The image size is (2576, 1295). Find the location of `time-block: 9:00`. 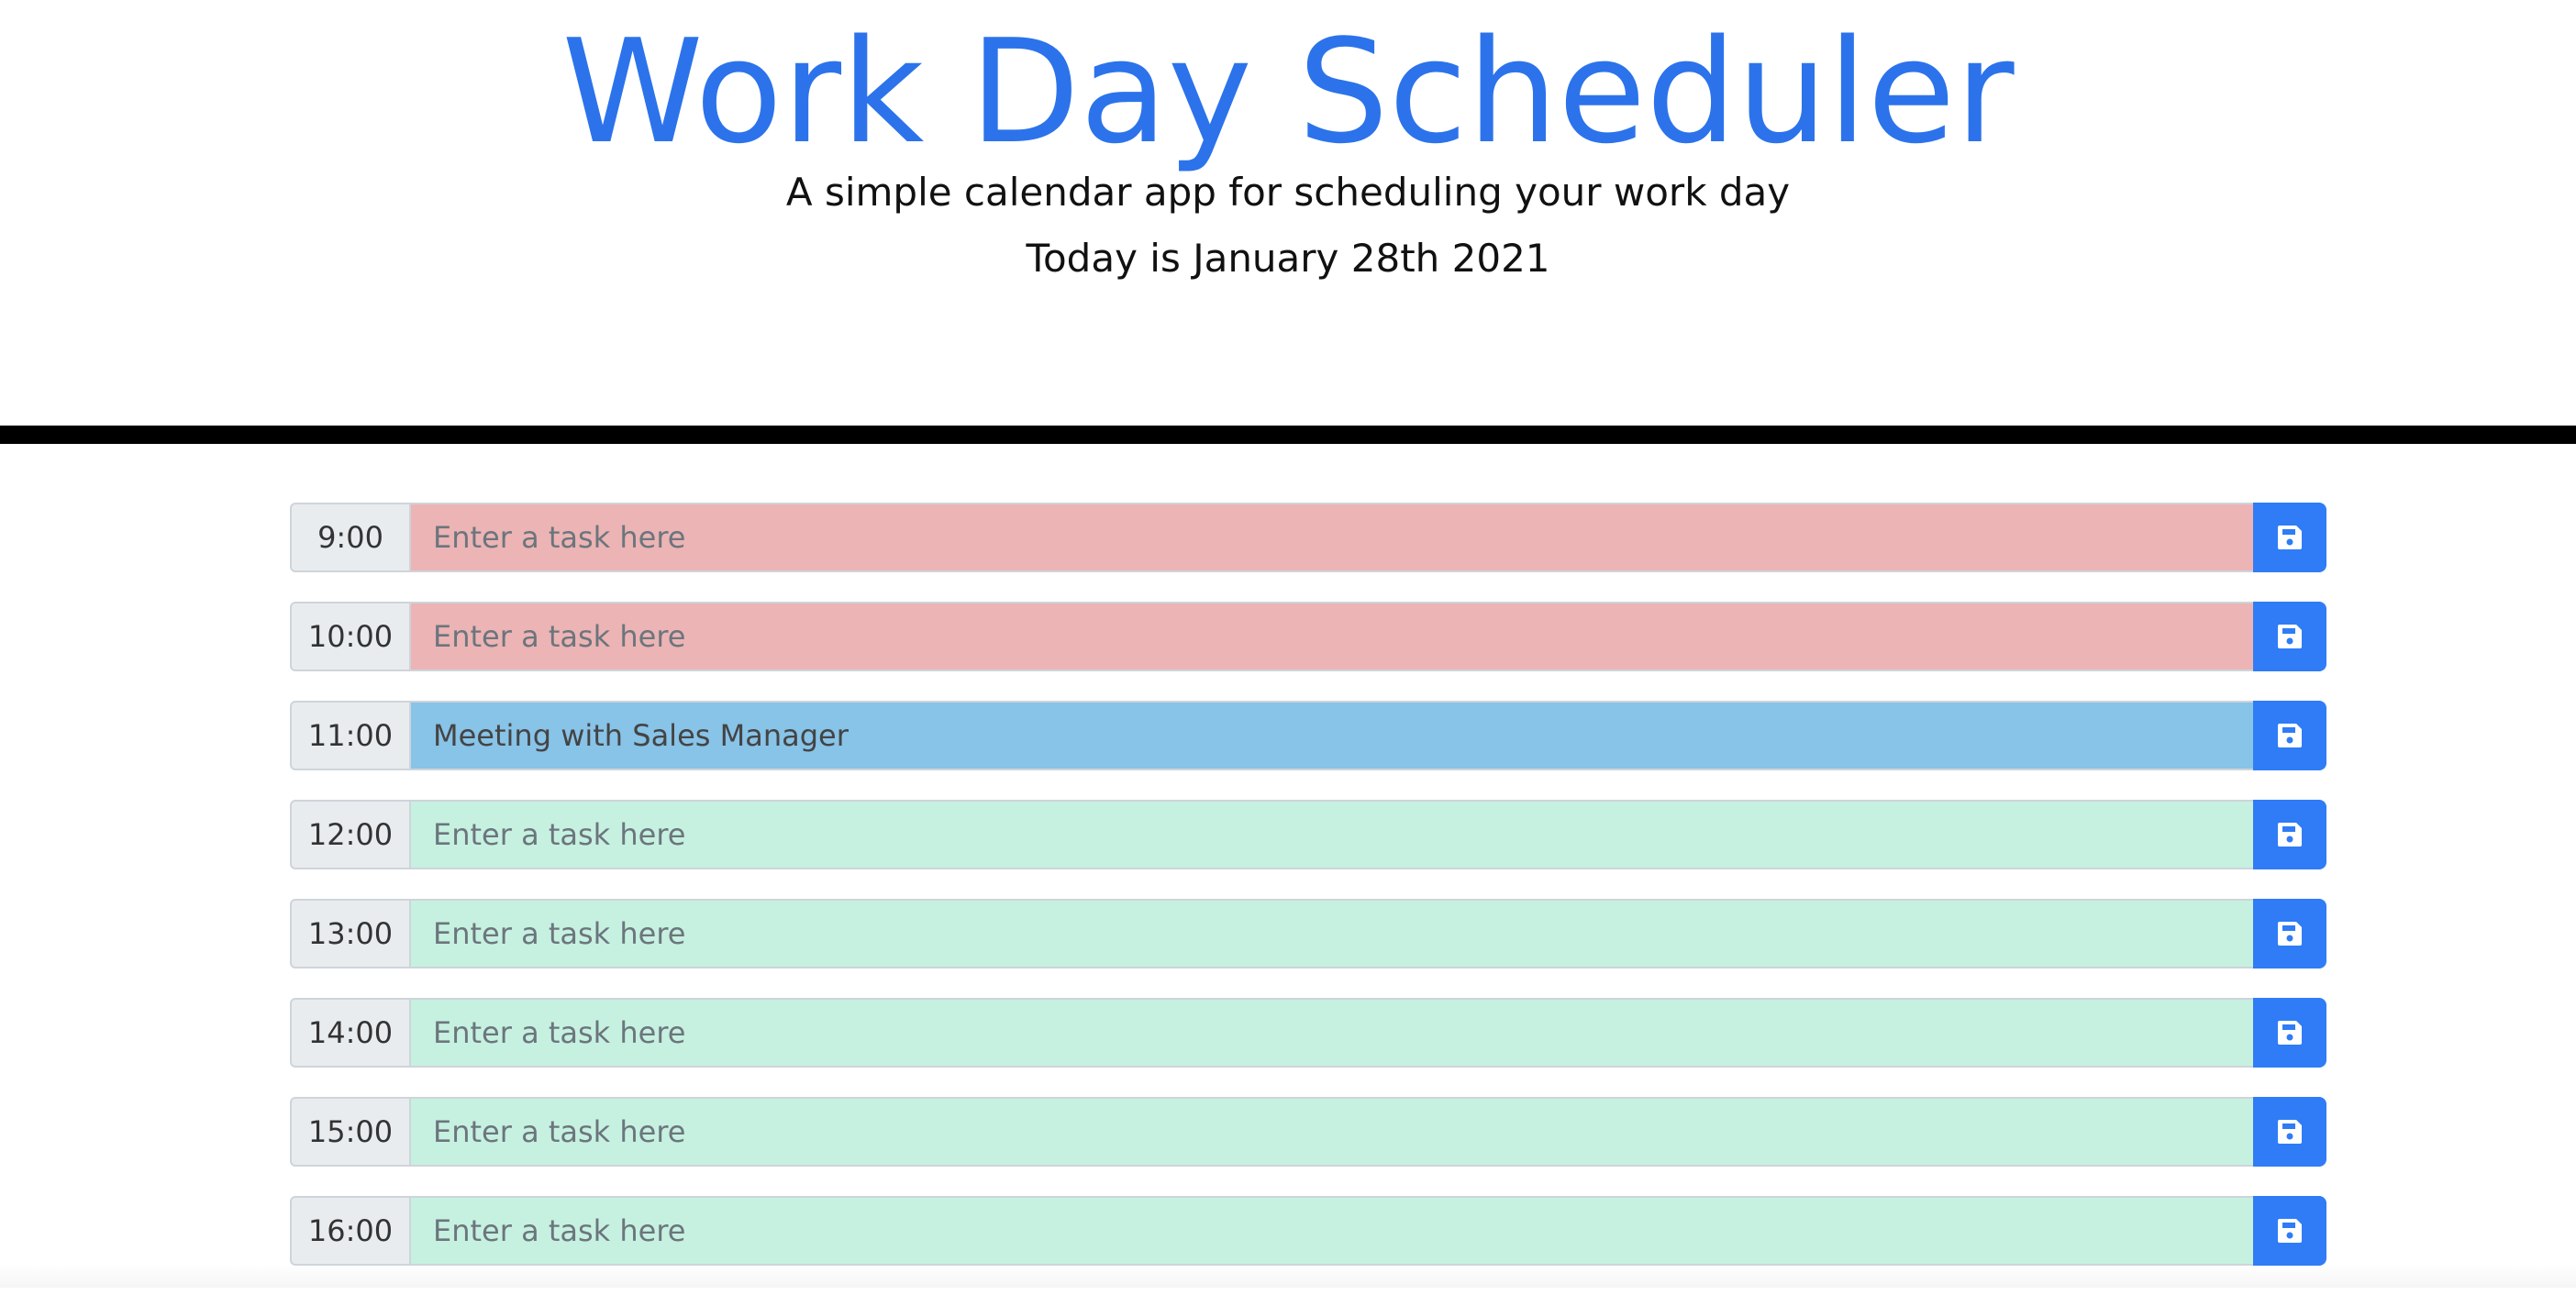

time-block: 9:00 is located at coordinates (1308, 537).